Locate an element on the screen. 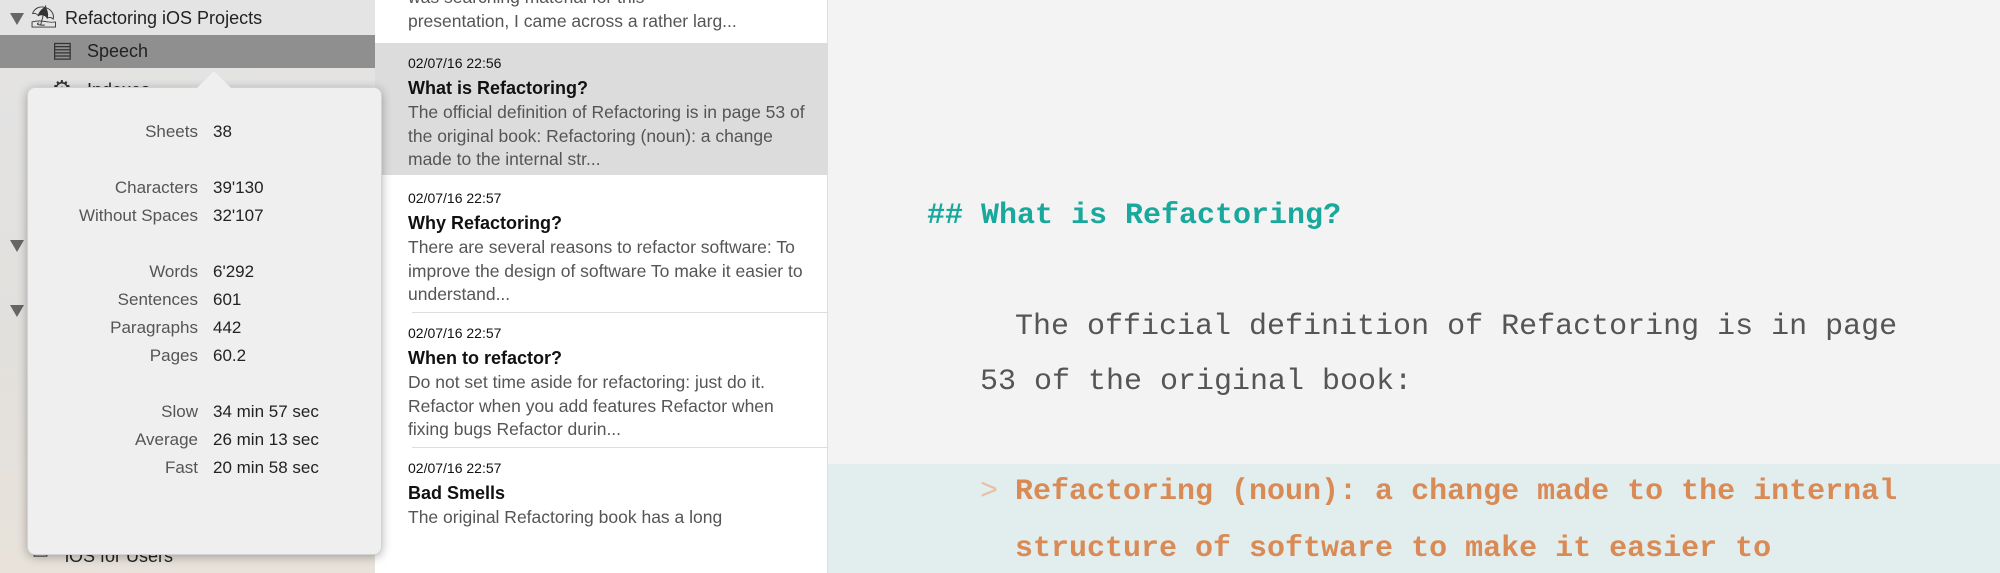  stat-row: Fast 20 min 58 sec is located at coordinates (205, 469).